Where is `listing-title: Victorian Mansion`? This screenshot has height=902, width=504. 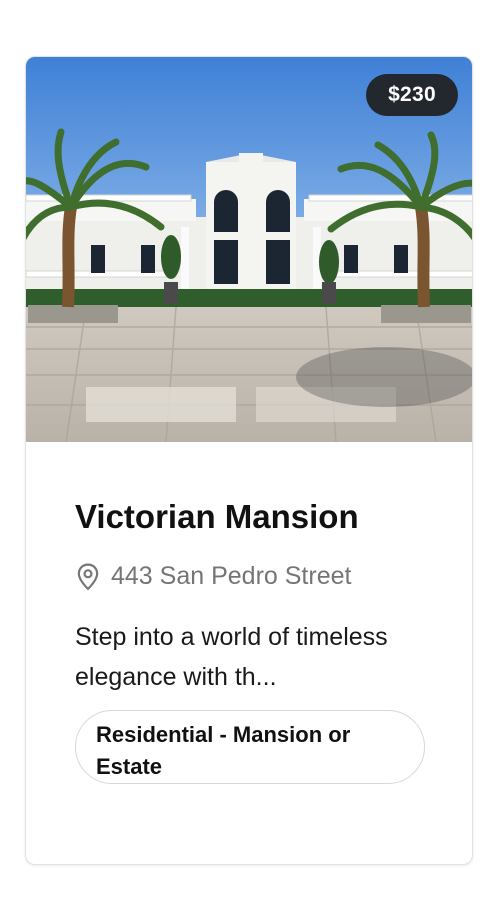
listing-title: Victorian Mansion is located at coordinates (217, 517).